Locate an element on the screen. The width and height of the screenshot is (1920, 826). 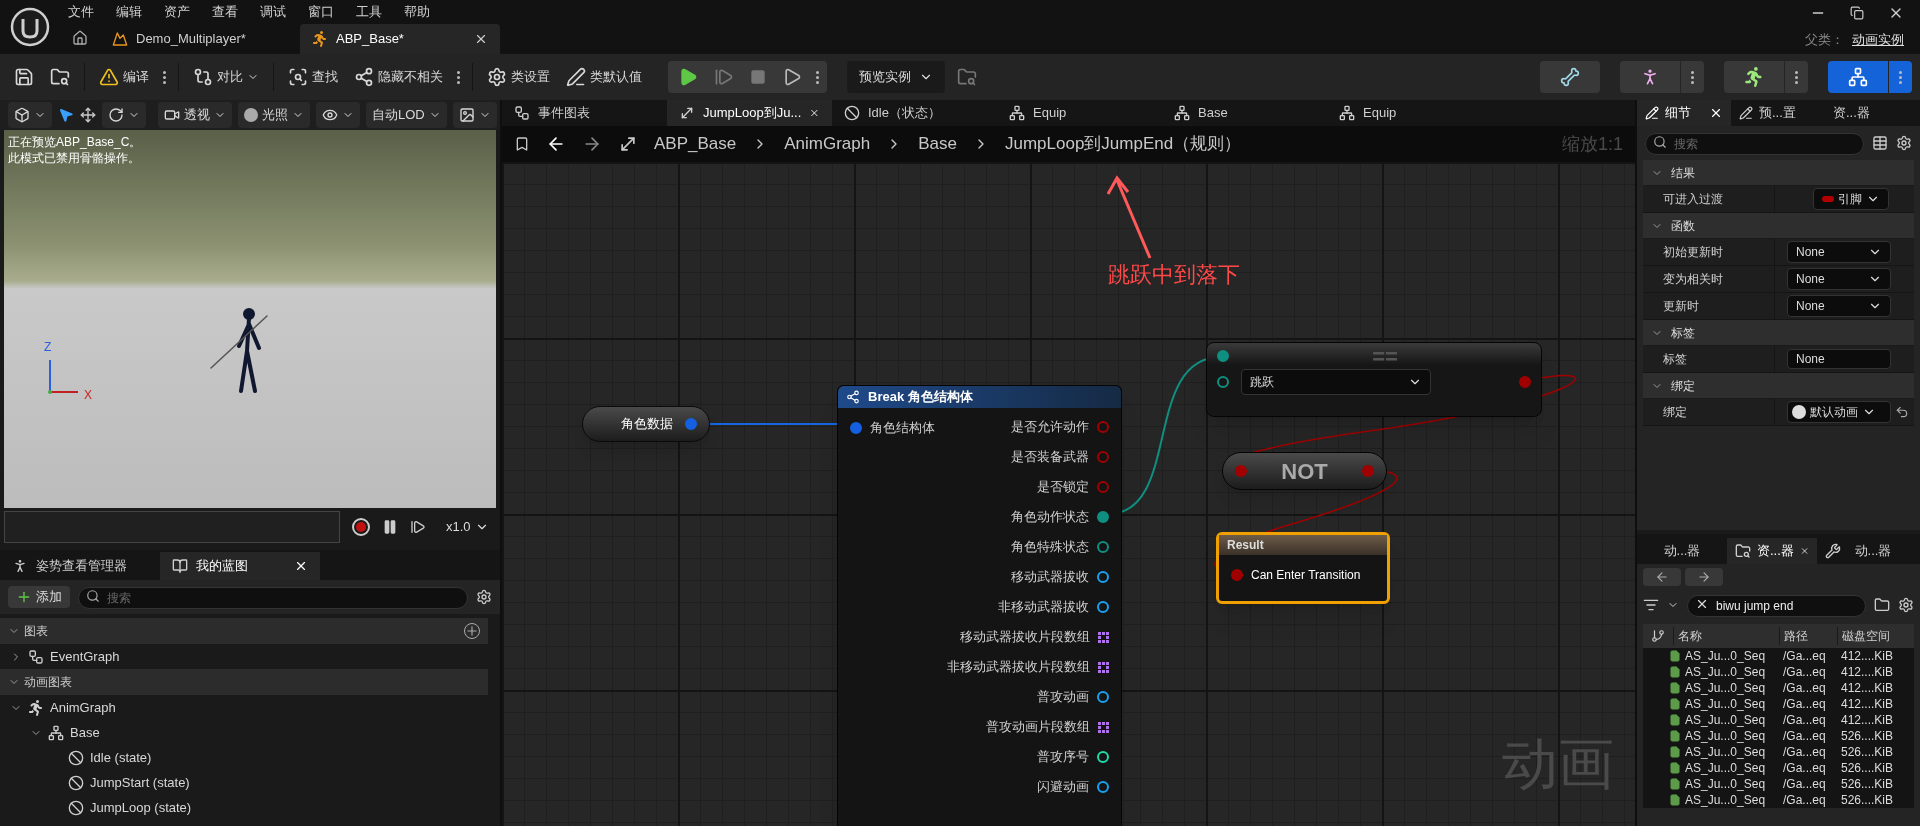
breadcrumb-link: JumpLoop到JumpEnd（规则） is located at coordinates (1123, 144).